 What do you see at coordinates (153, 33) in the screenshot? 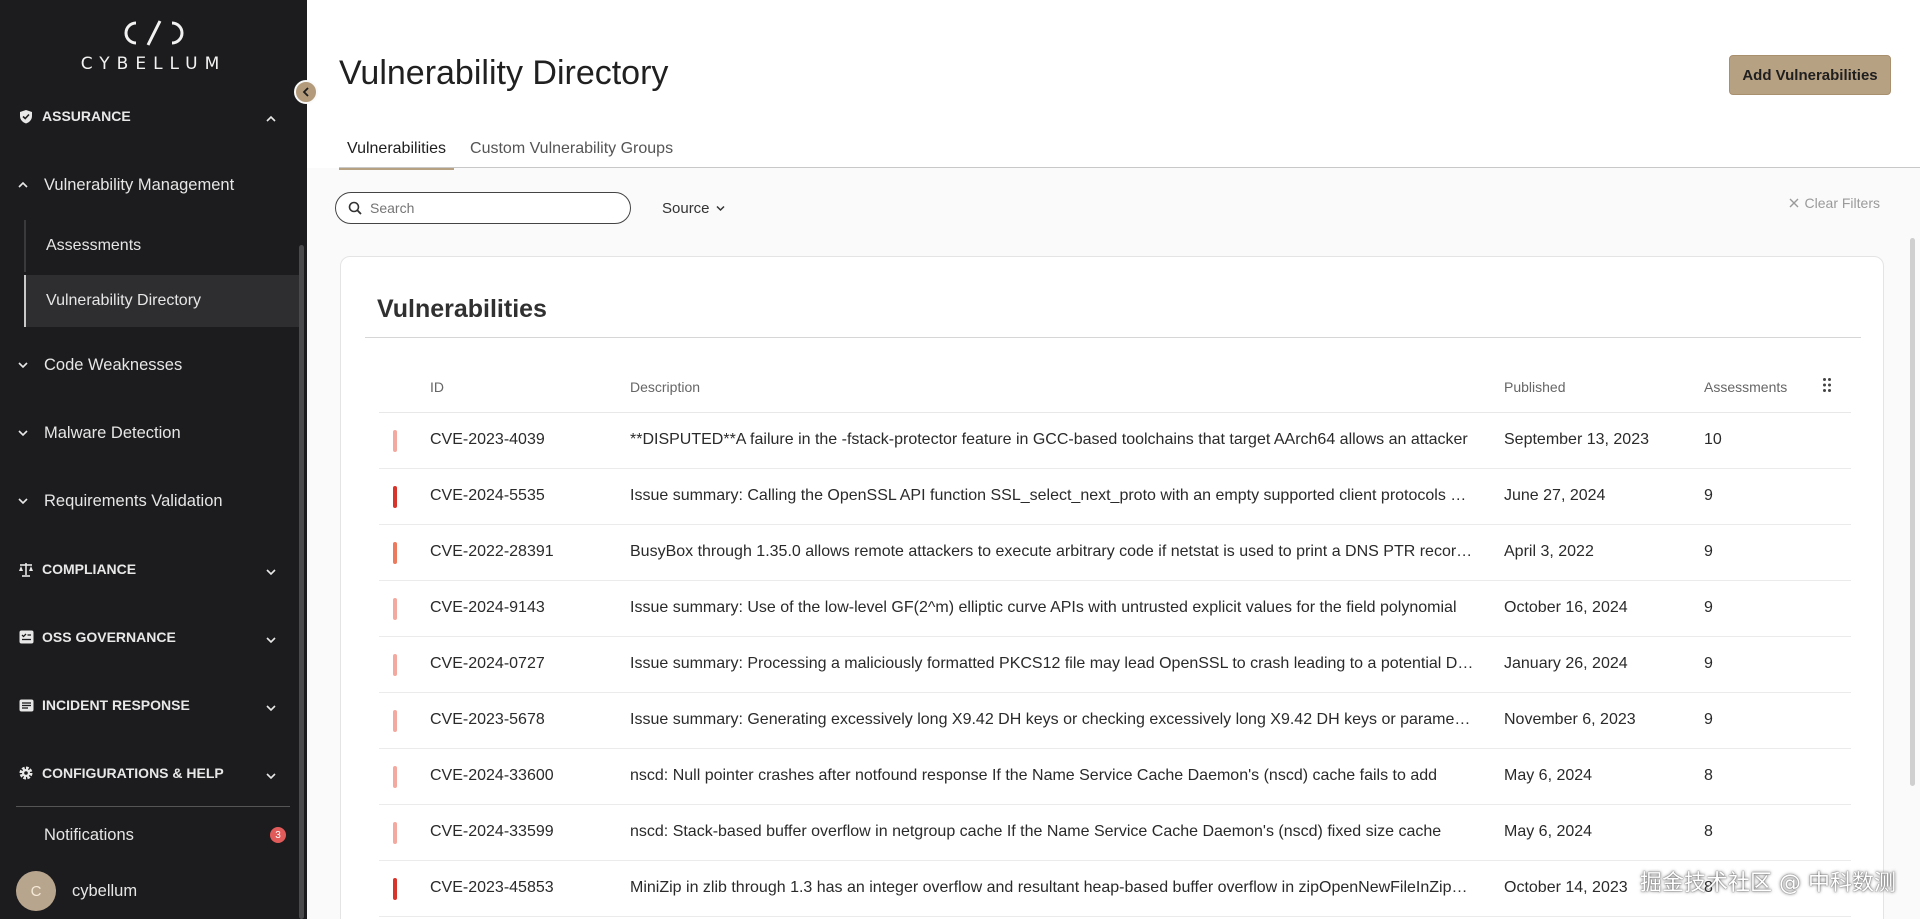
I see `cybellum-logo-icon` at bounding box center [153, 33].